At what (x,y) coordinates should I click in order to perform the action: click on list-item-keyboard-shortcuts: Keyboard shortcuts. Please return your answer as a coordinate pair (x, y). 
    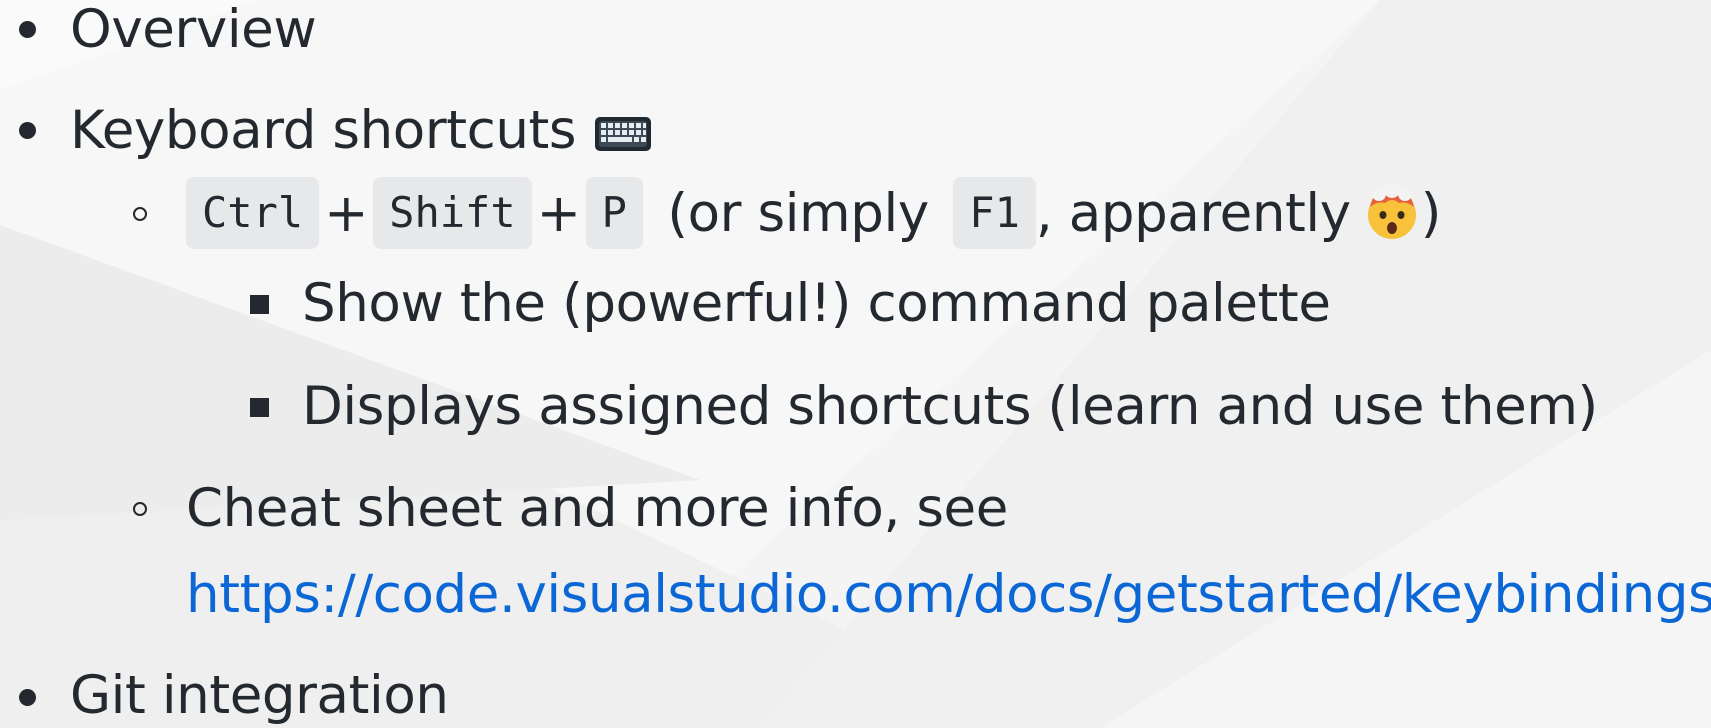
    Looking at the image, I should click on (361, 131).